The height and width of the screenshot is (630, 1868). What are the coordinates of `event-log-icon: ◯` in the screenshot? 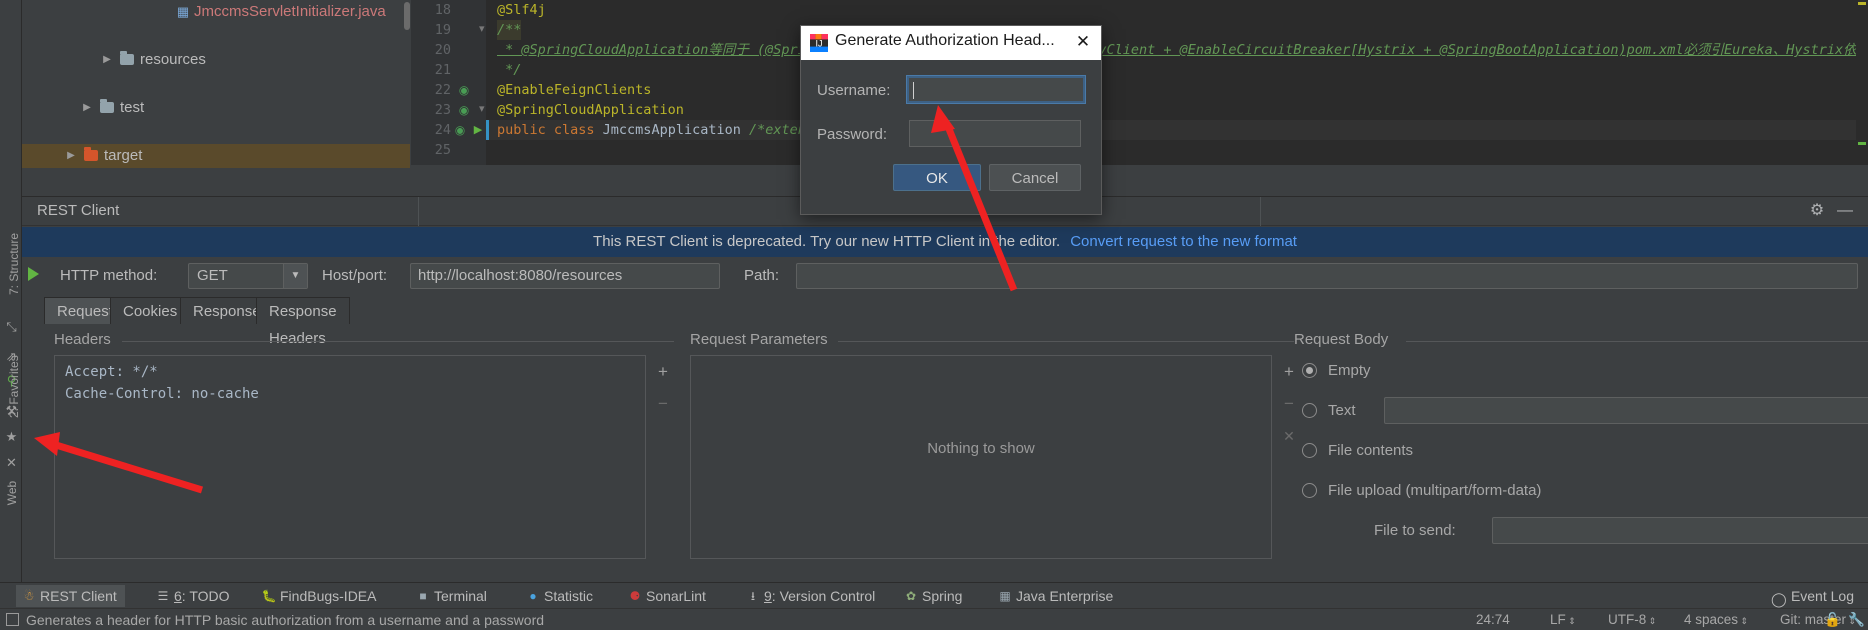 It's located at (1778, 599).